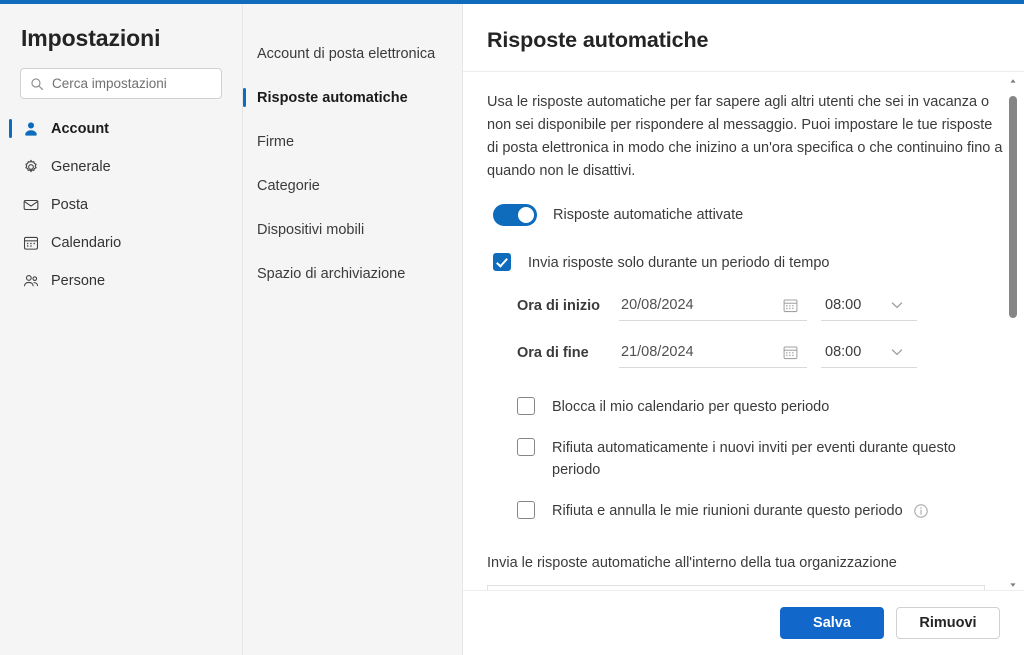 The image size is (1024, 655). I want to click on subnav-item-label: Dispositivi mobili, so click(311, 230).